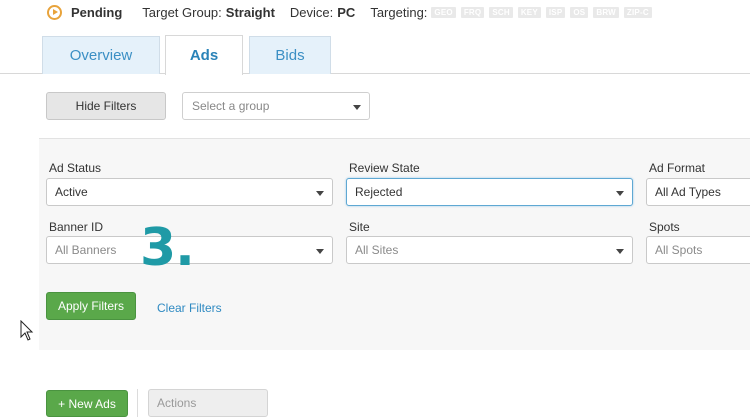 This screenshot has width=750, height=420. Describe the element at coordinates (27, 330) in the screenshot. I see `mouse-pointer-icon` at that location.